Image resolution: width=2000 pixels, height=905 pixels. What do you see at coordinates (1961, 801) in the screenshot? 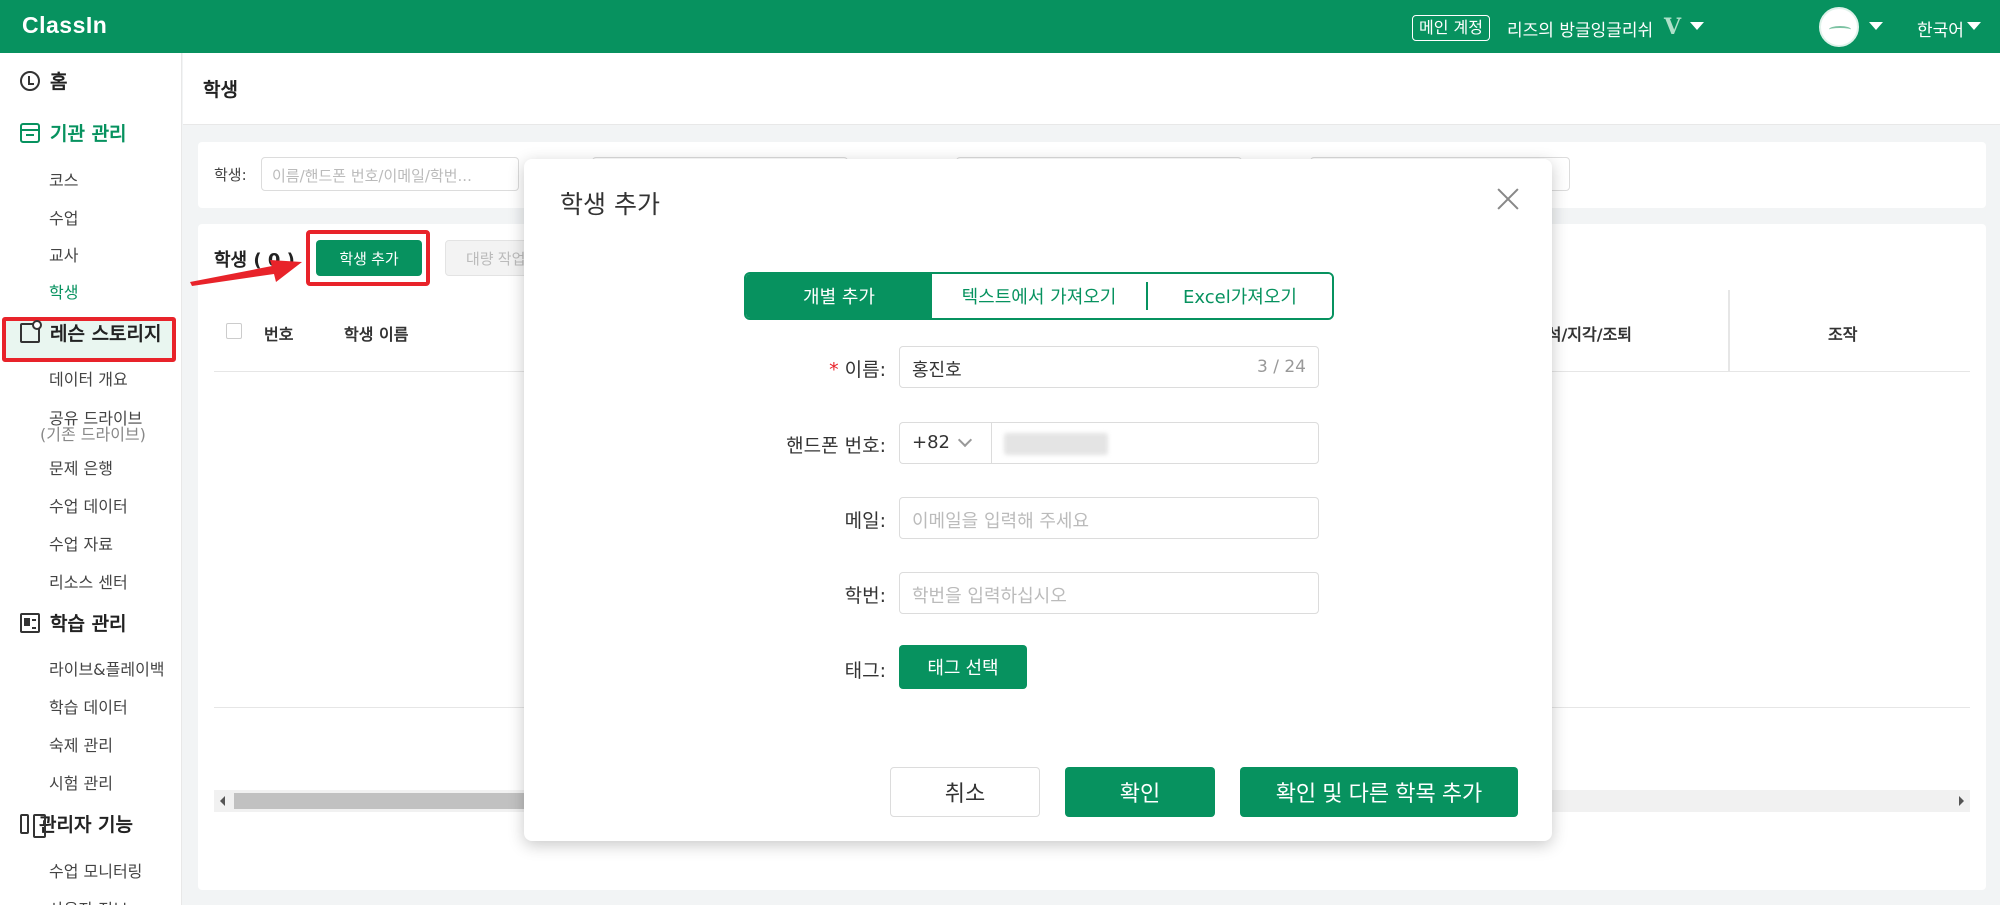
I see `scroll-right-icon` at bounding box center [1961, 801].